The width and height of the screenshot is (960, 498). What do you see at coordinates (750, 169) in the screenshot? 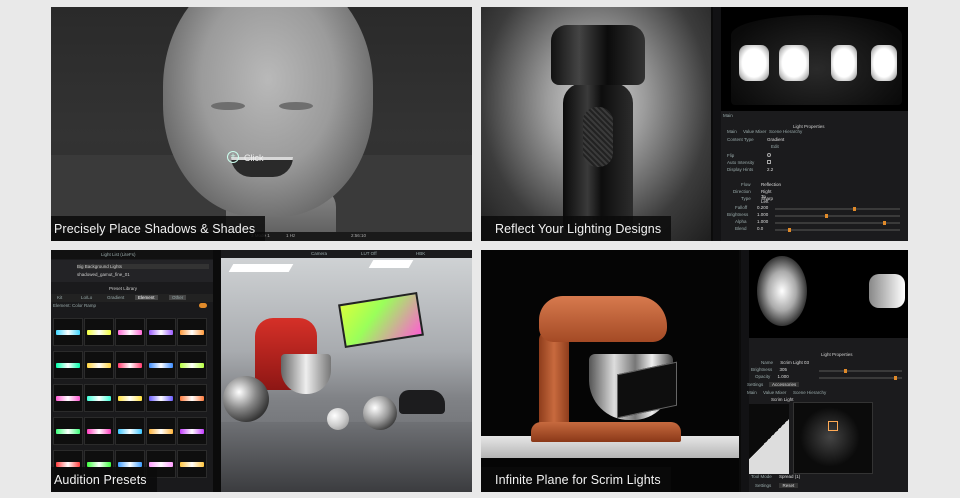
I see `prop-display-hints: Display Hints 2.2` at bounding box center [750, 169].